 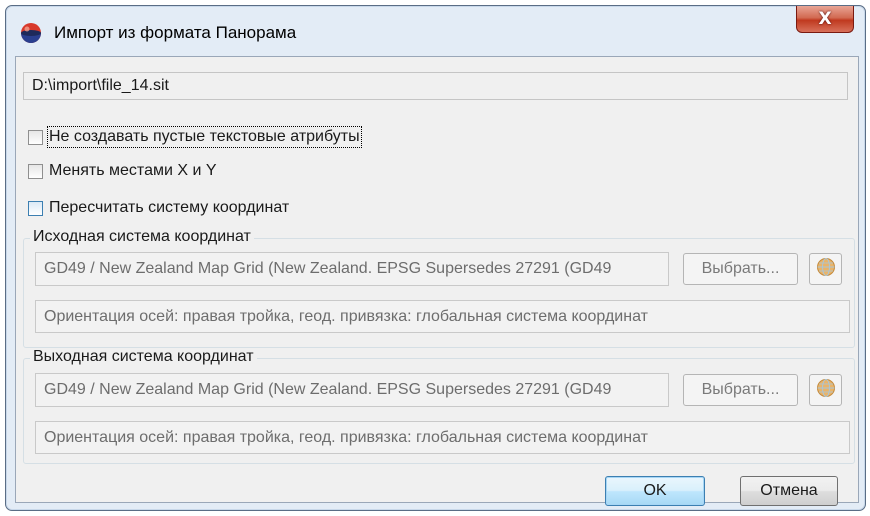 I want to click on close-icon: X, so click(x=825, y=19).